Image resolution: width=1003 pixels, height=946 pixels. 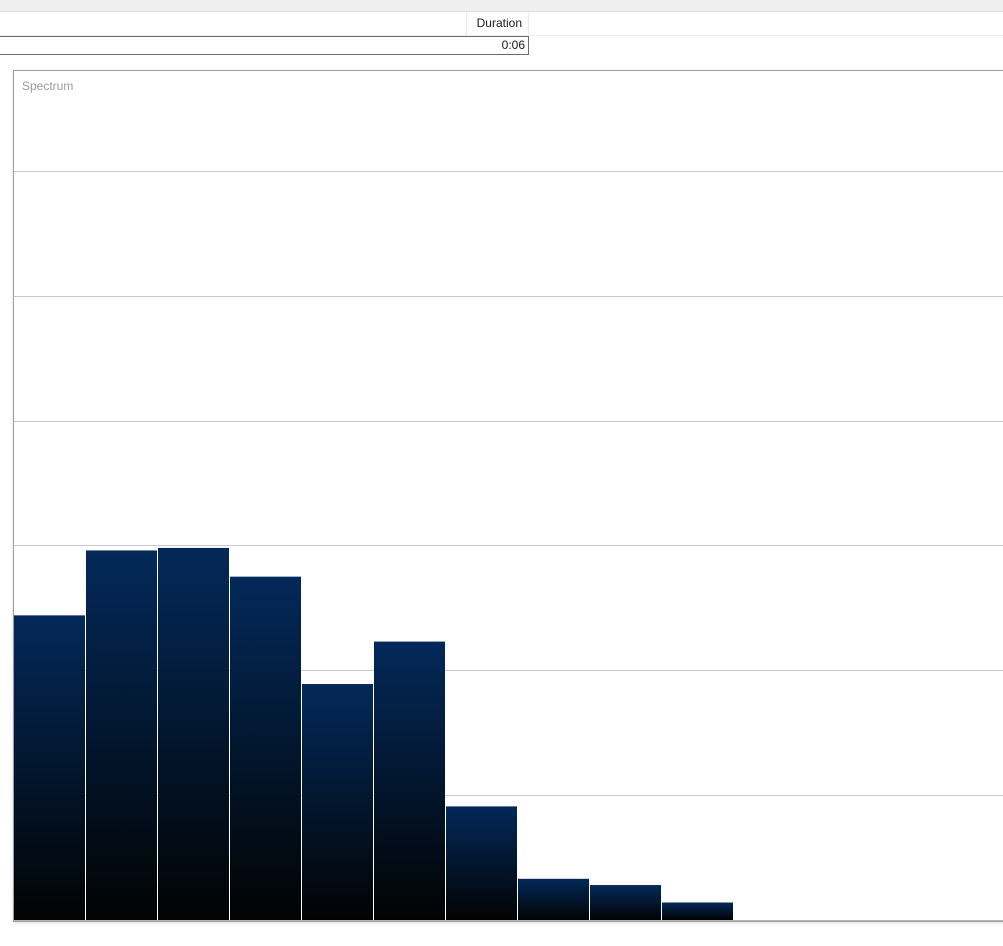 I want to click on table-row: 0:06, so click(x=501, y=45).